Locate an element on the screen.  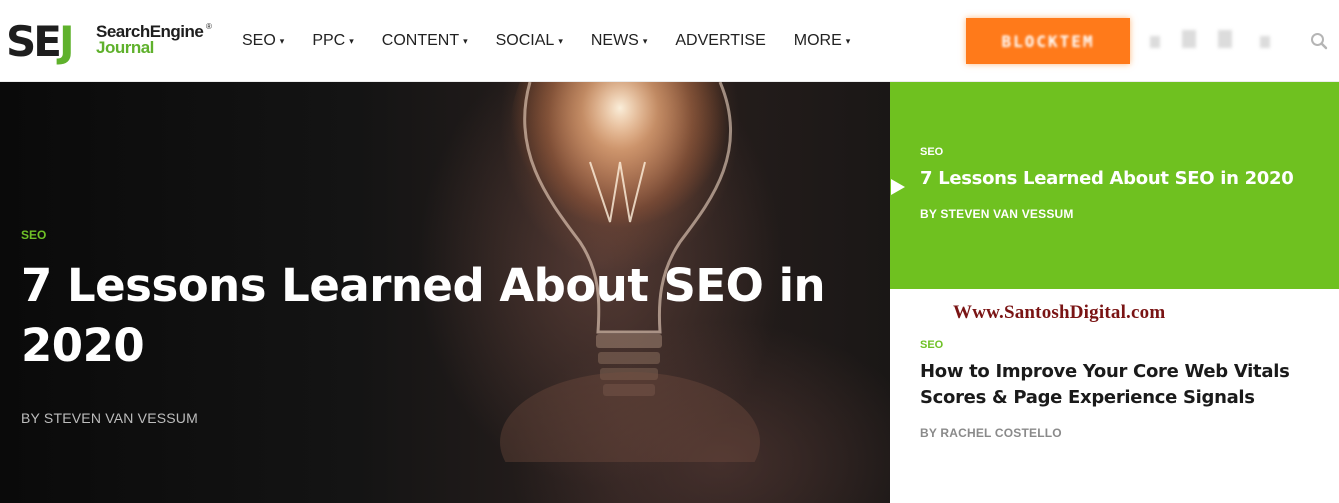
sidebar-article-author: BY RACHEL COSTELLO is located at coordinates (991, 433).